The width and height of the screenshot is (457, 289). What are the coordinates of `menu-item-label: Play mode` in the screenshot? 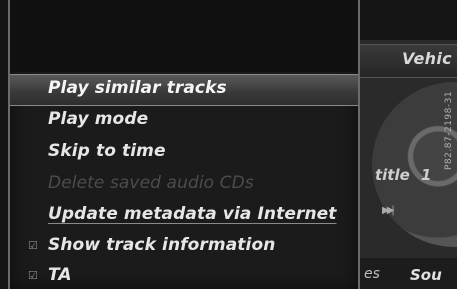 It's located at (98, 119).